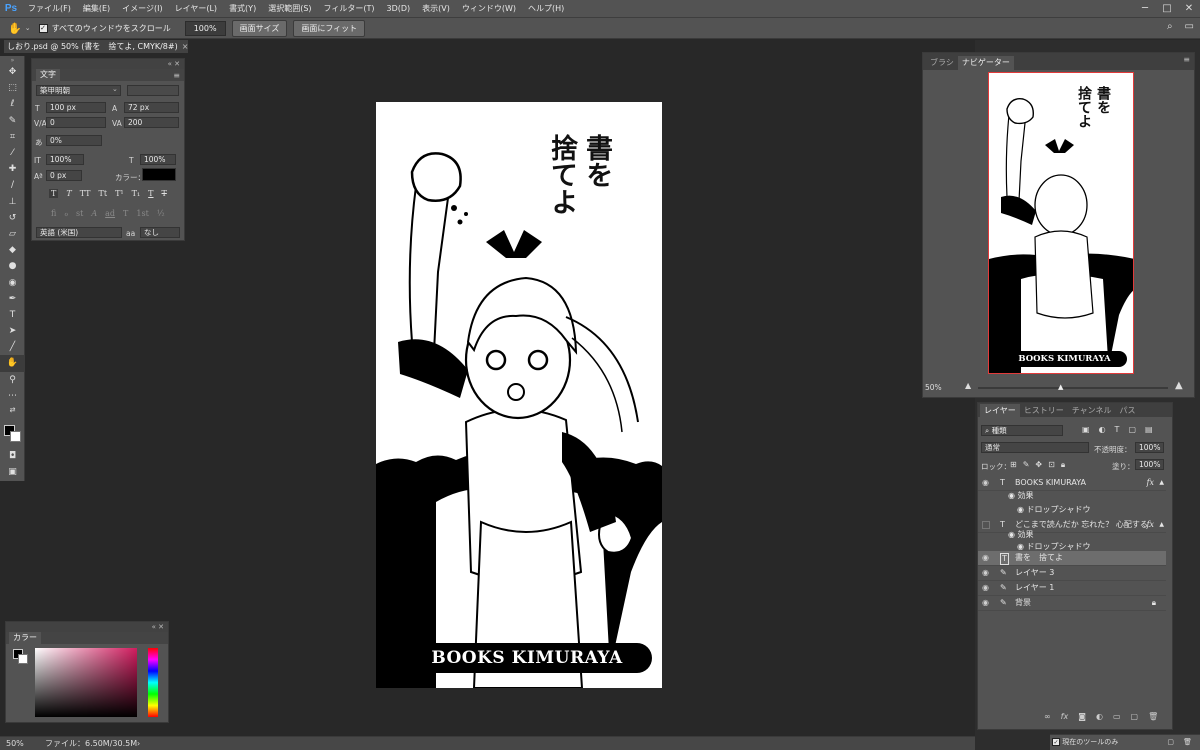 The image size is (1200, 750). Describe the element at coordinates (1186, 59) in the screenshot. I see `panel-menu-icon: ≡` at that location.